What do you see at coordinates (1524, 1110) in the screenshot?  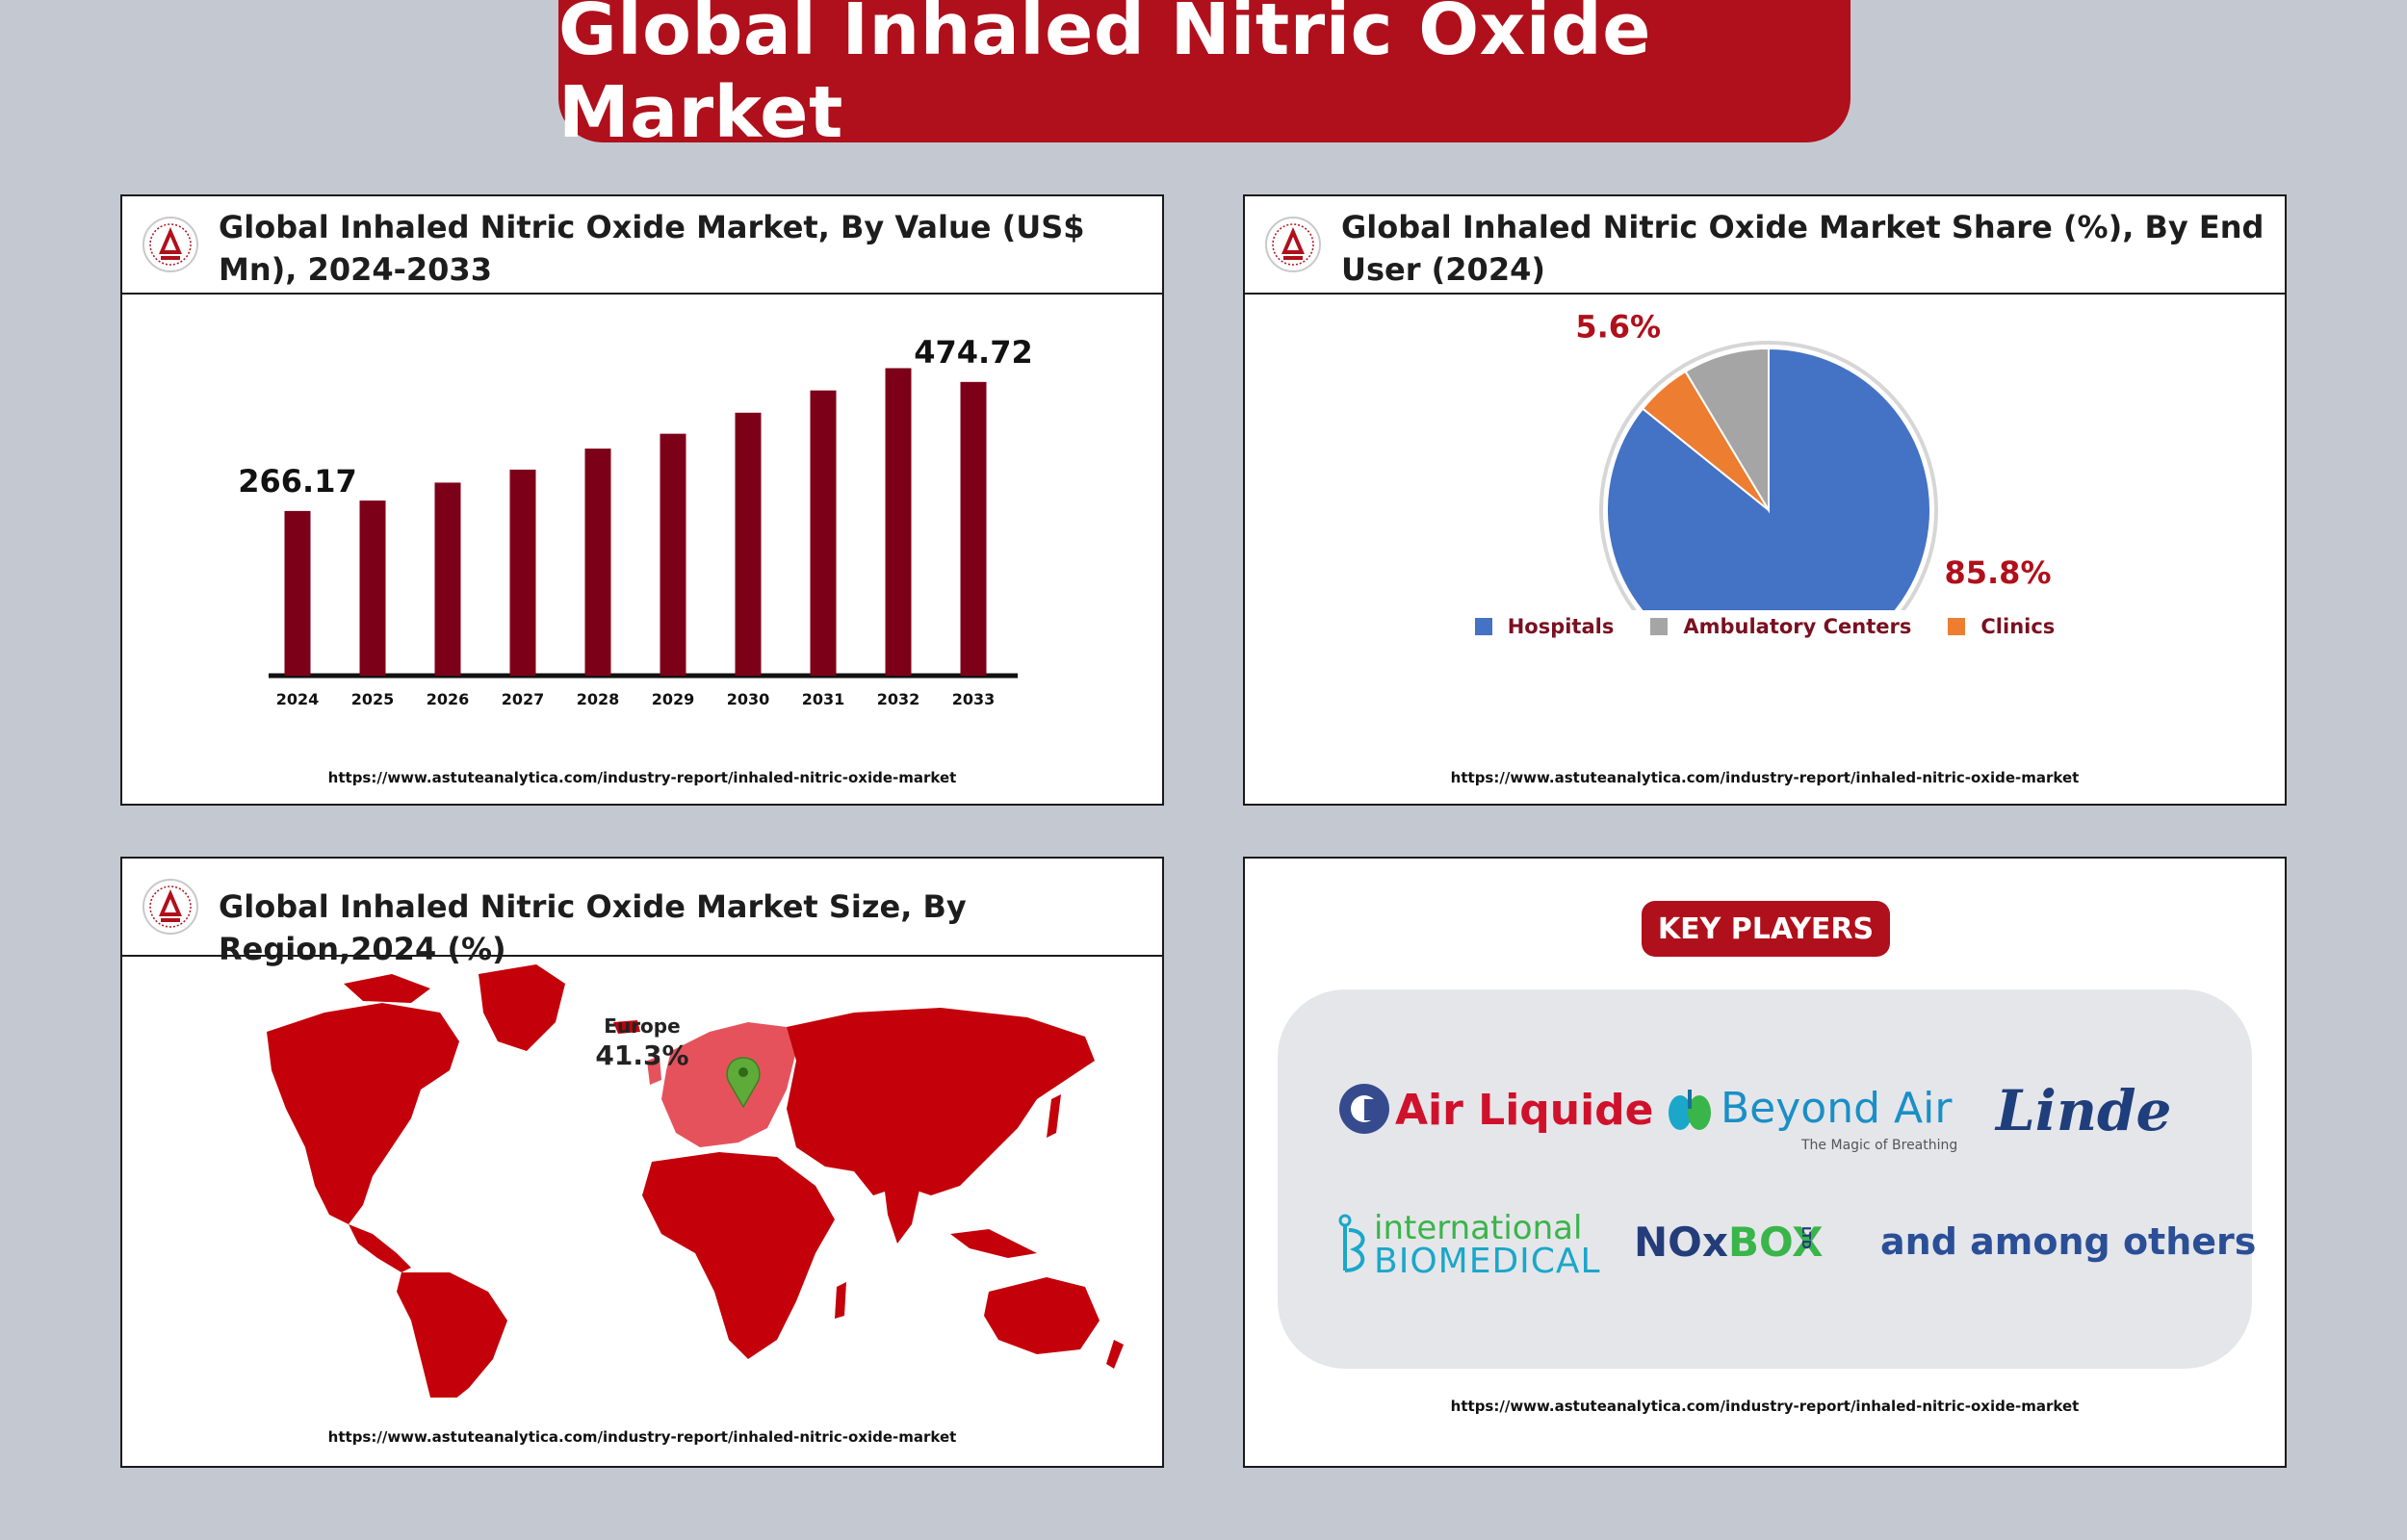 I see `player-air-liquide: Air Liquide` at bounding box center [1524, 1110].